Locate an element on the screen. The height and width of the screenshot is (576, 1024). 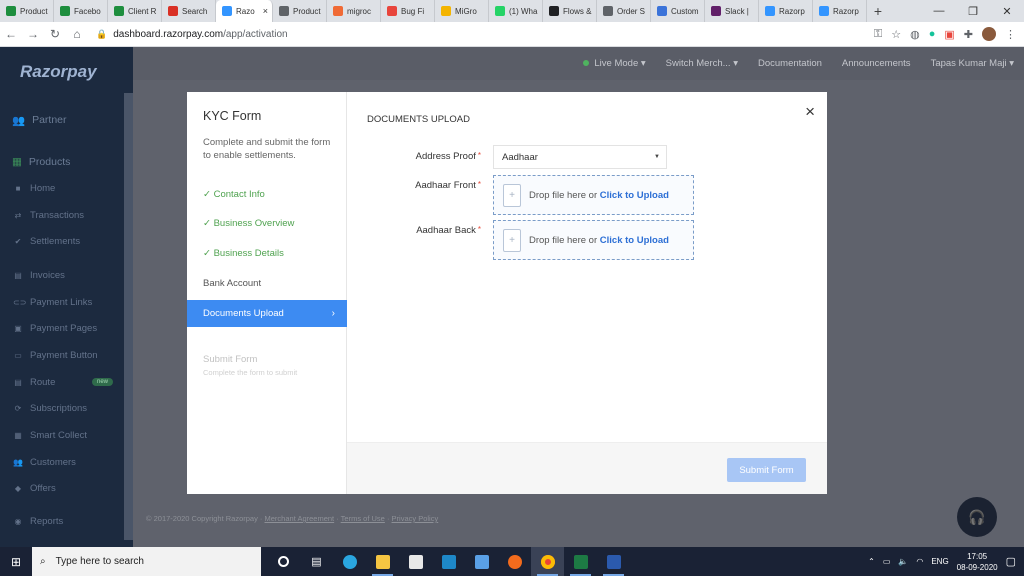
browser-tab: (1) Wha is located at coordinates (516, 11).